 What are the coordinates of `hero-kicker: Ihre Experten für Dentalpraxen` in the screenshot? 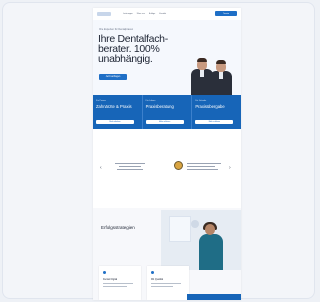 It's located at (116, 29).